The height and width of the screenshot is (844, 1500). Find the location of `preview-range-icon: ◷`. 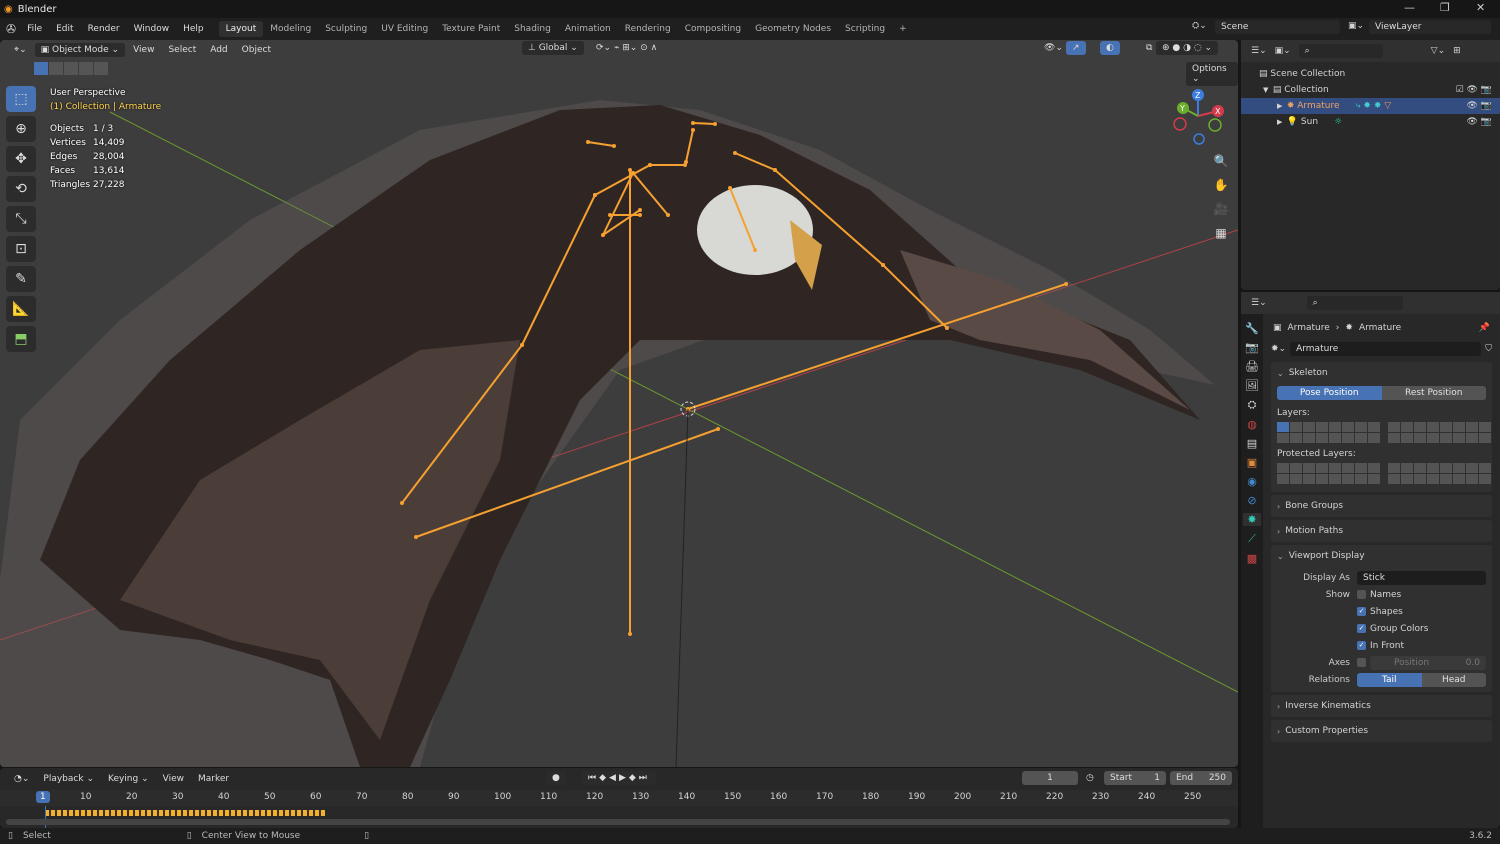

preview-range-icon: ◷ is located at coordinates (1090, 778).